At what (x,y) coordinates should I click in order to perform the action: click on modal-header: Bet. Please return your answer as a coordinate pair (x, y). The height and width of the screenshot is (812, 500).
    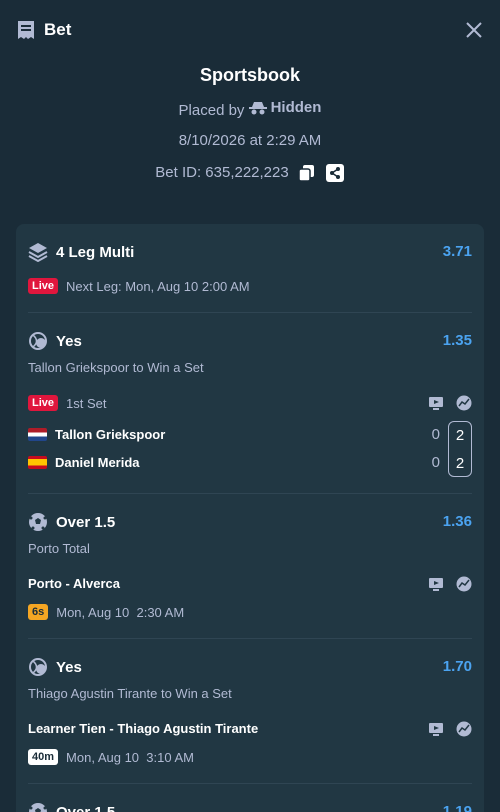
    Looking at the image, I should click on (250, 30).